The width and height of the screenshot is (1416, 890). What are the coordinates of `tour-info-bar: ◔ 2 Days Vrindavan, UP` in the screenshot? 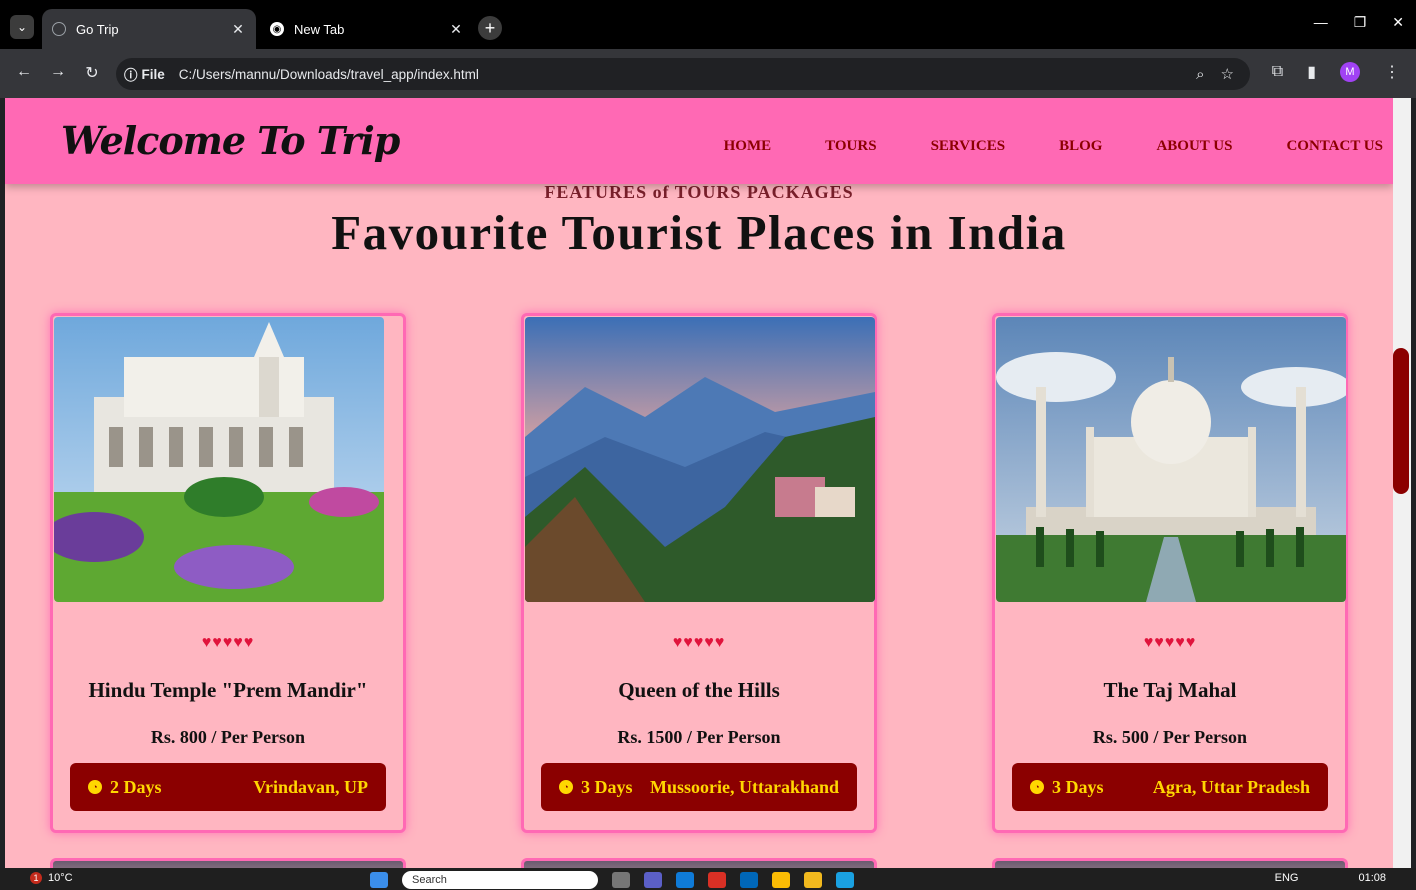 It's located at (228, 787).